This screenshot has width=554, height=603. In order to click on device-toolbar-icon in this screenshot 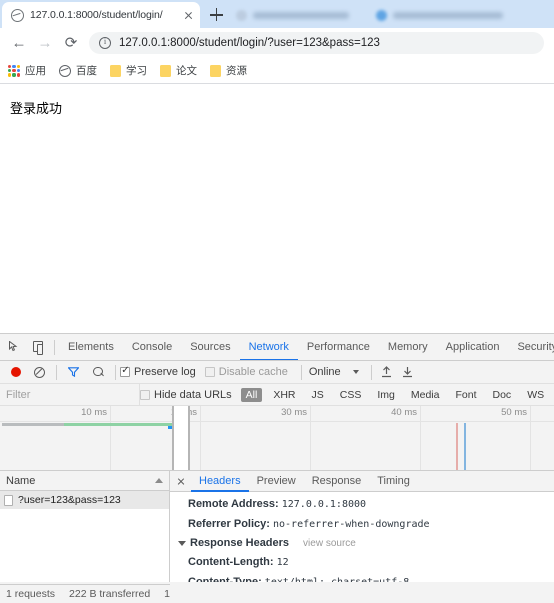, I will do `click(38, 347)`.